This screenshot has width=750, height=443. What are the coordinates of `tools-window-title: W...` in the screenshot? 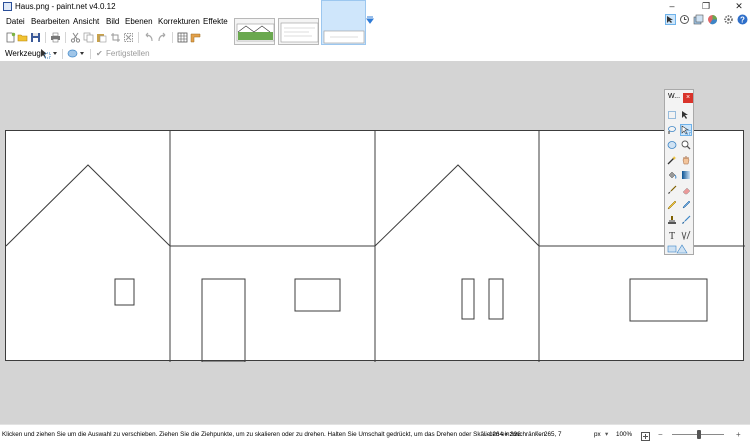 It's located at (674, 96).